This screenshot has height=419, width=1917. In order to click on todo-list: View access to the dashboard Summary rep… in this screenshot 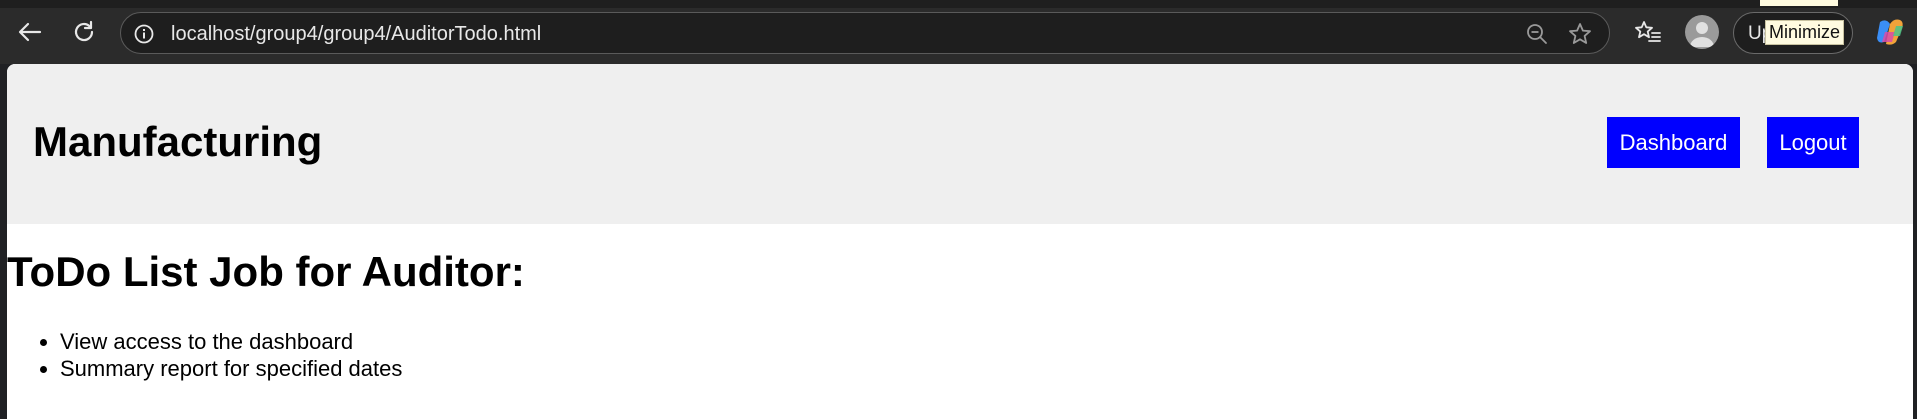, I will do `click(204, 355)`.